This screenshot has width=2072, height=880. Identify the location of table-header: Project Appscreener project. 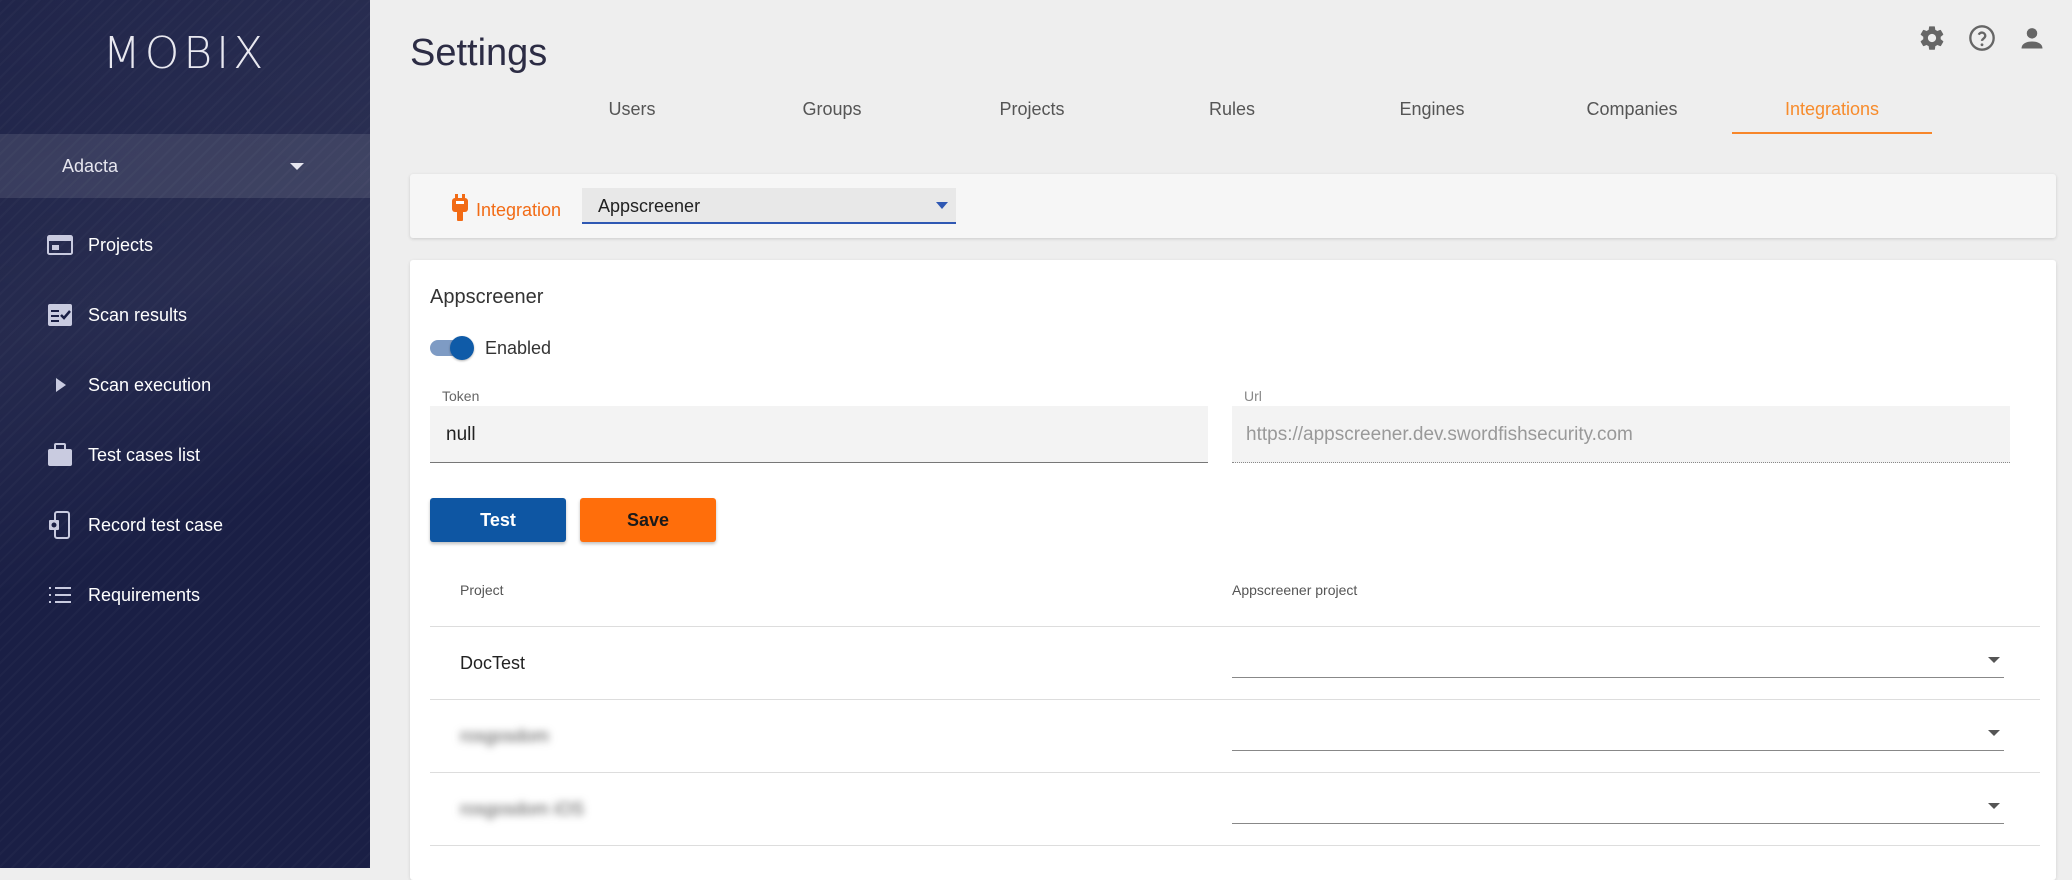
(1235, 593).